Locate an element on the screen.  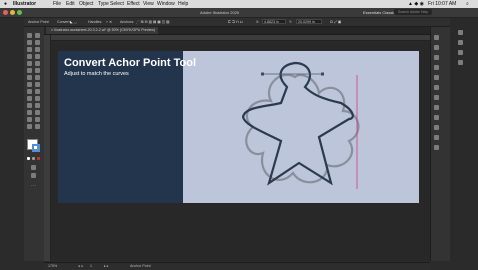
y-value: 20.0299 in is located at coordinates (306, 22).